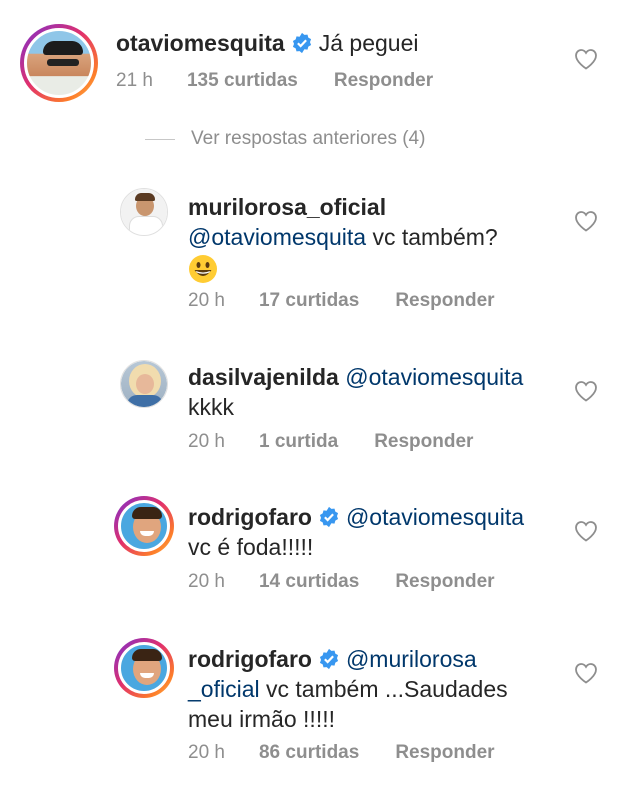 Image resolution: width=634 pixels, height=800 pixels. I want to click on username: otaviomesquita, so click(200, 43).